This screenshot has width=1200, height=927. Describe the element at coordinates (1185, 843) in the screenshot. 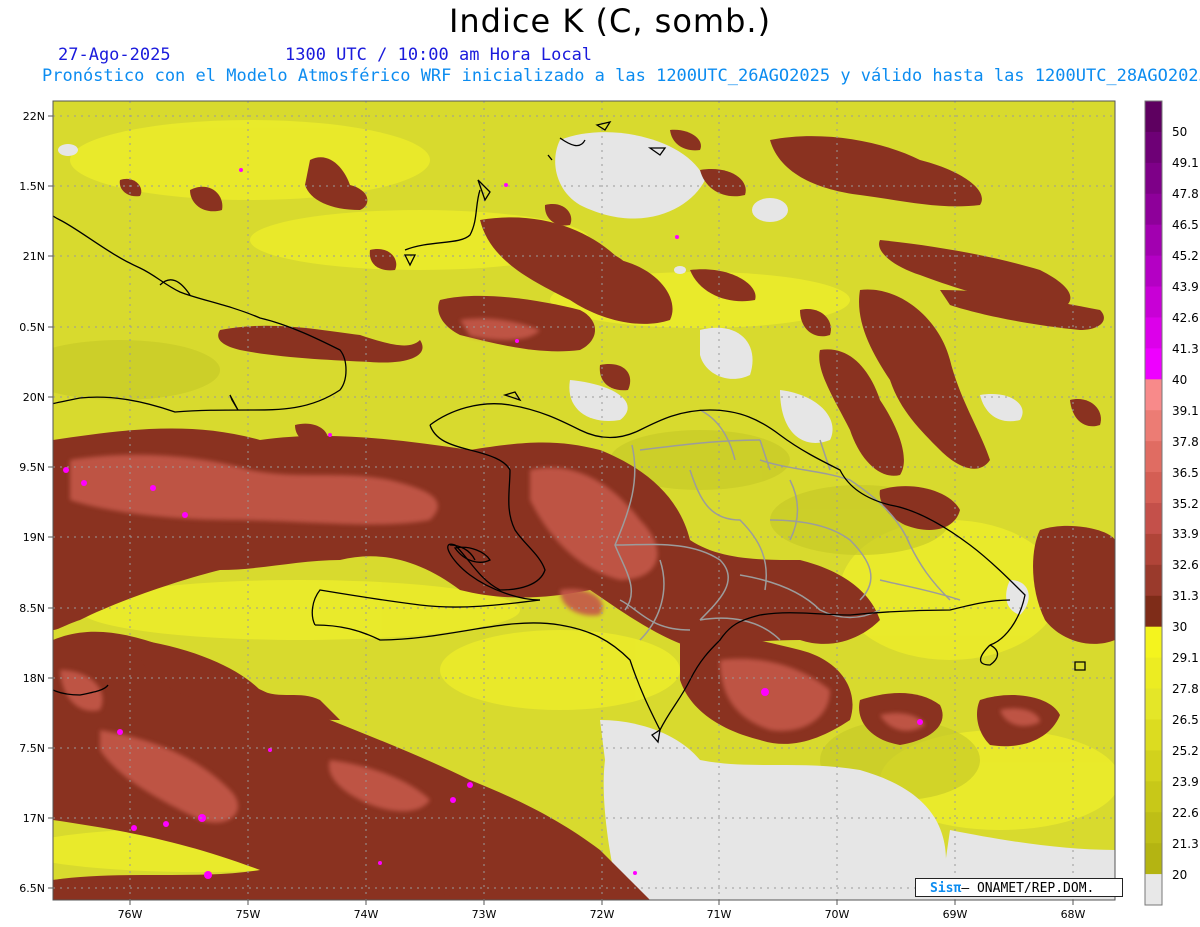

I see `legend-label: 21.3` at that location.